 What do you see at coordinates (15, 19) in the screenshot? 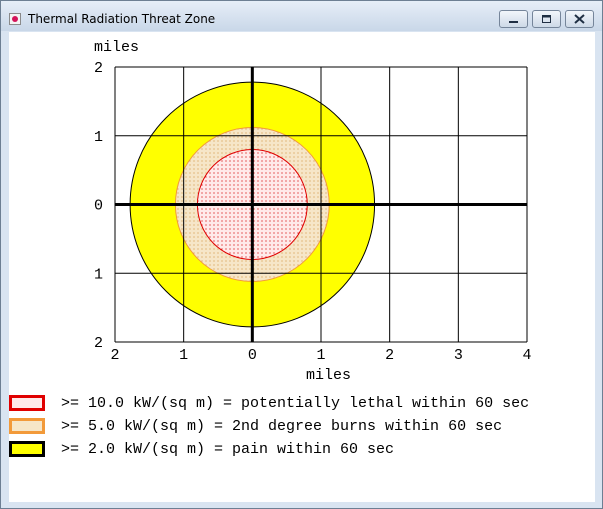
I see `app-icon` at bounding box center [15, 19].